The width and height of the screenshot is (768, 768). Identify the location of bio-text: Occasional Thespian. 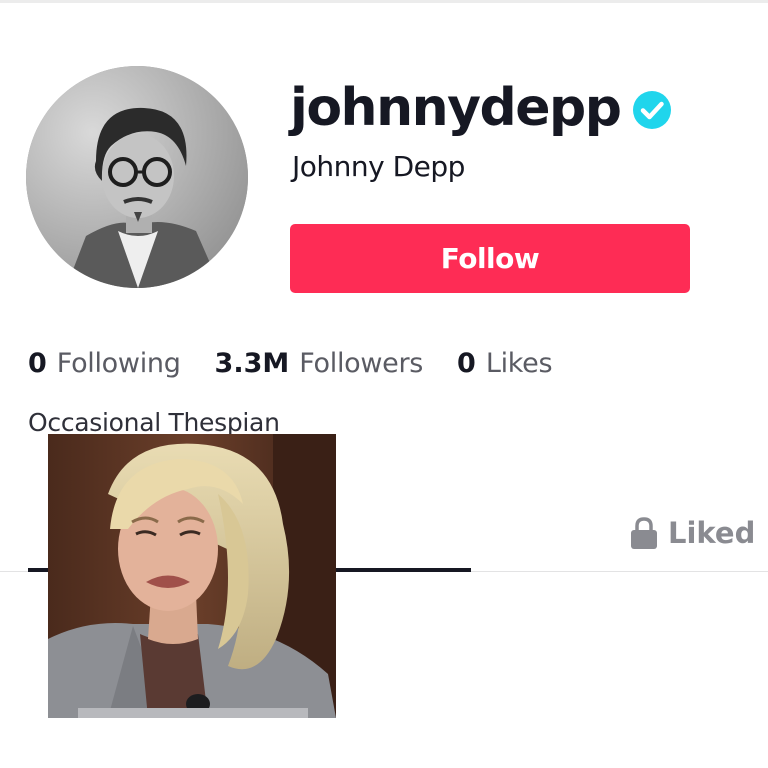
(154, 422).